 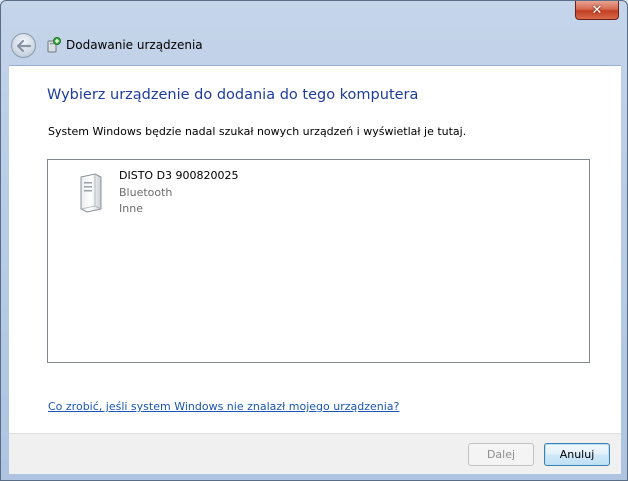 What do you see at coordinates (131, 208) in the screenshot?
I see `device-category: Inne` at bounding box center [131, 208].